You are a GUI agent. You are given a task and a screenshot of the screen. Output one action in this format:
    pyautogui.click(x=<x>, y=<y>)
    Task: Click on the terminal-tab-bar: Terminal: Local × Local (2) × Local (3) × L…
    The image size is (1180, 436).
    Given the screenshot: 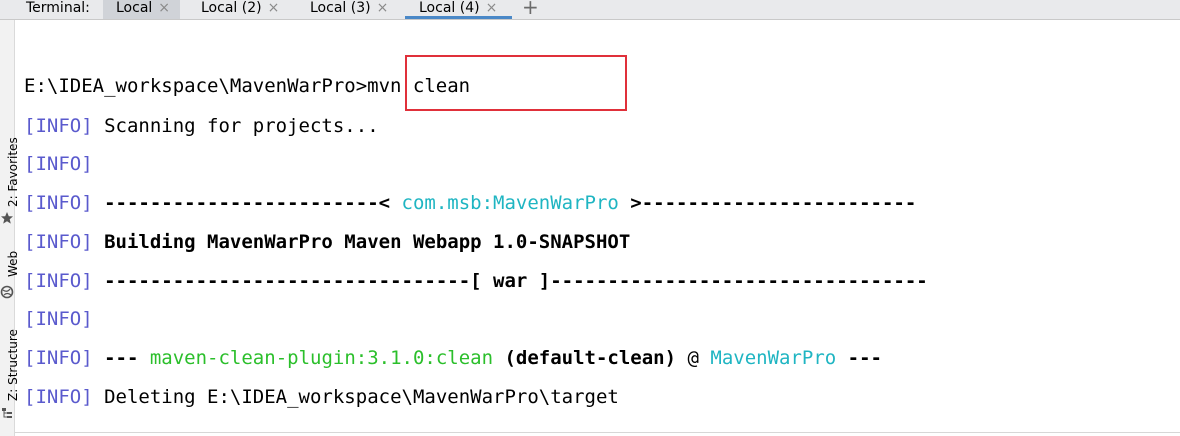 What is the action you would take?
    pyautogui.click(x=590, y=10)
    